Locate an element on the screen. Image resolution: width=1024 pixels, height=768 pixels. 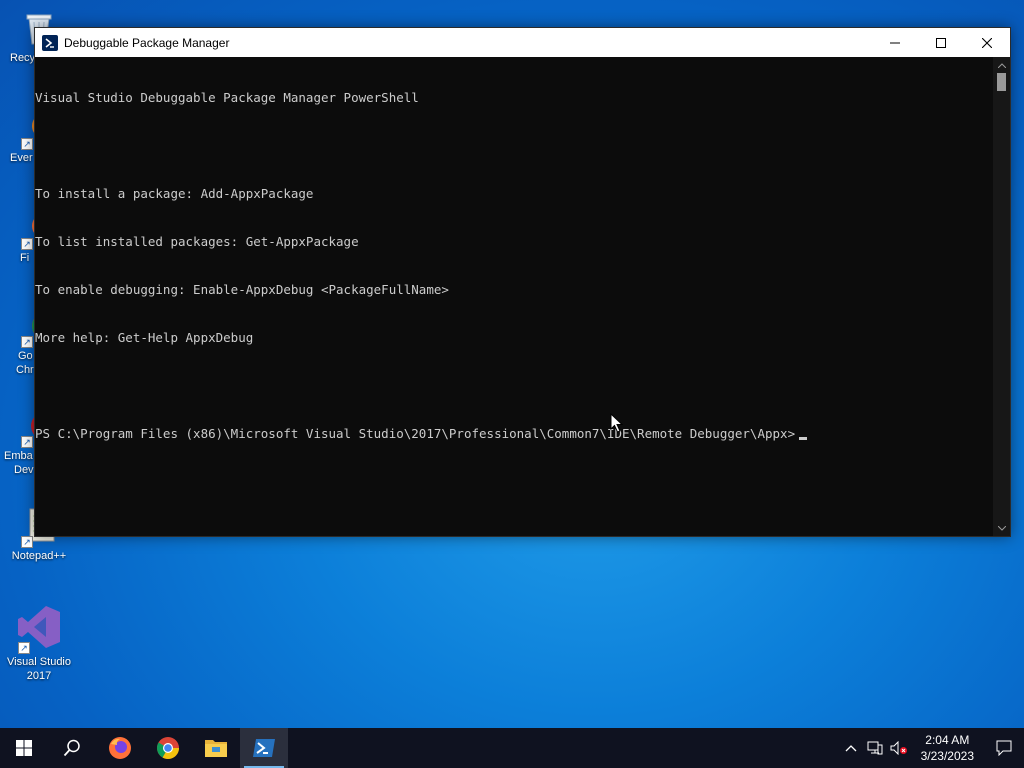
chevron-down-icon is located at coordinates (1001, 528).